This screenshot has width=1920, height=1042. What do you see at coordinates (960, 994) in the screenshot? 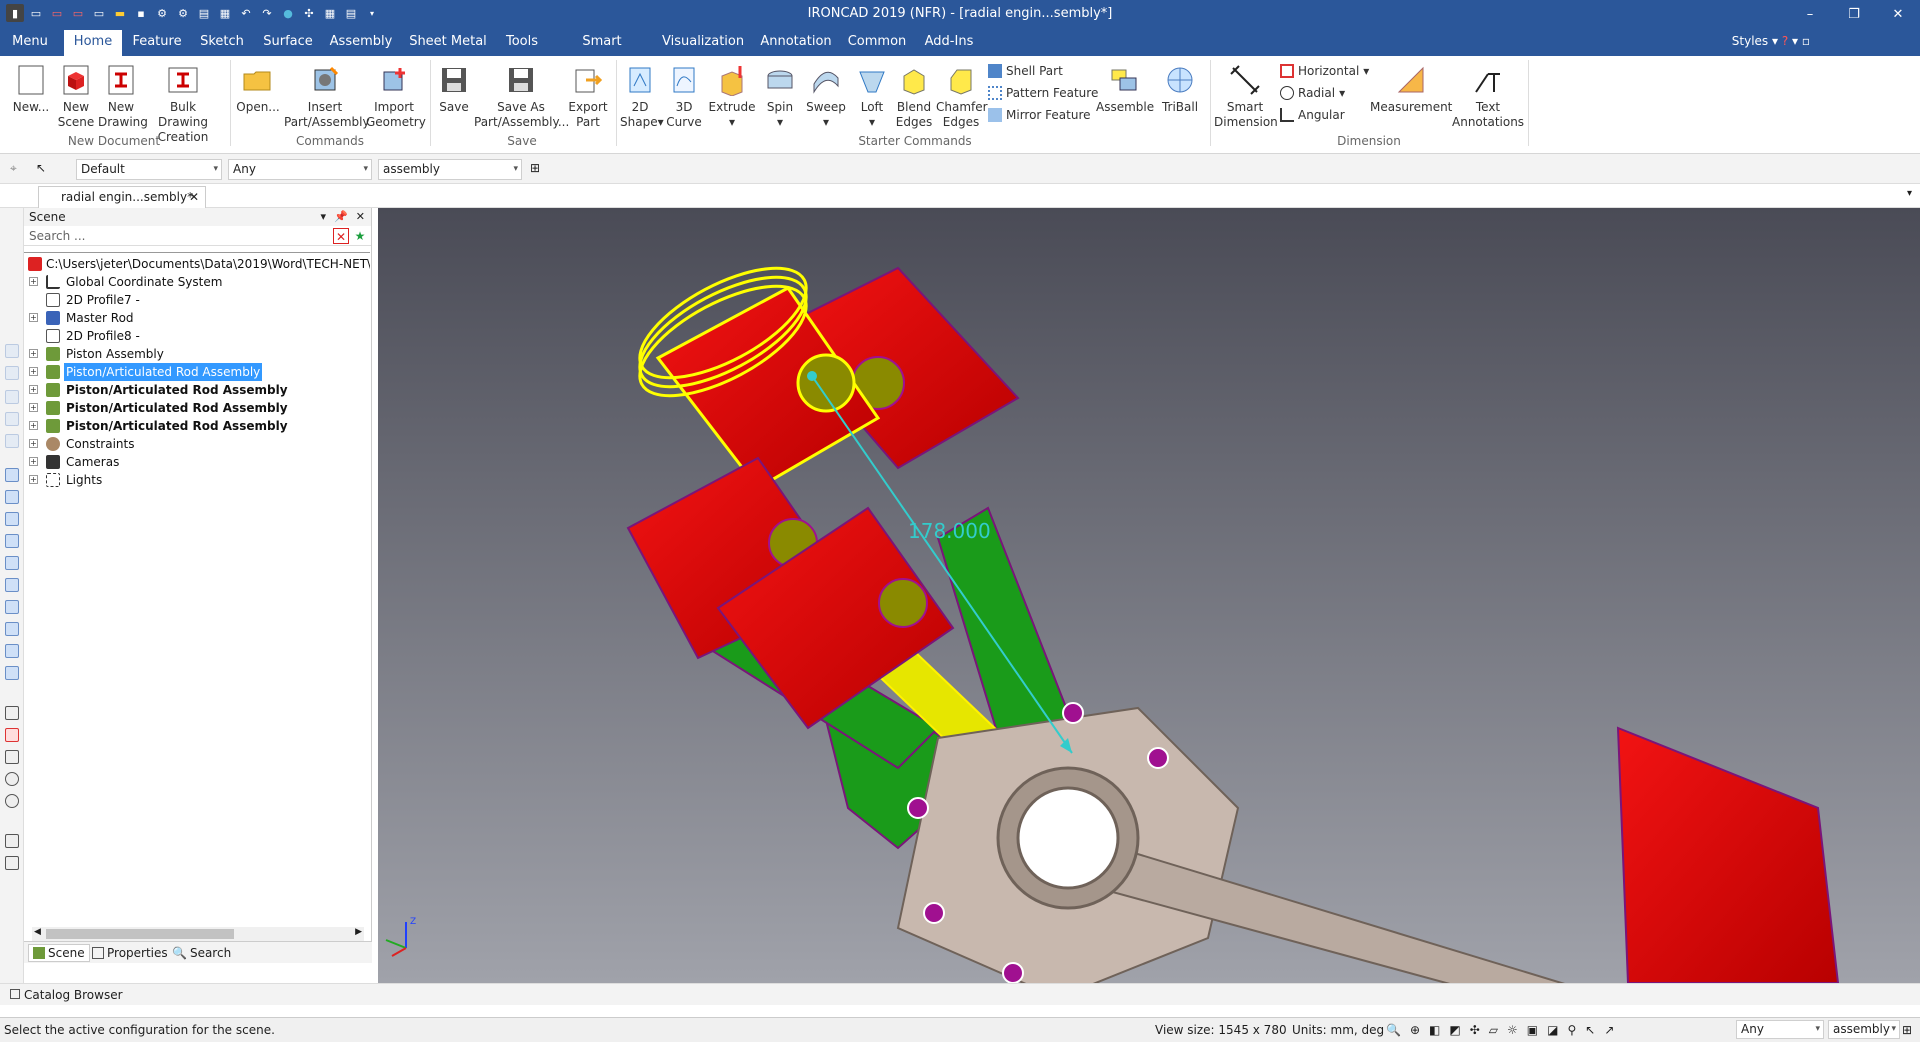
I see `catalog-browser-bar: Catalog Browser` at bounding box center [960, 994].